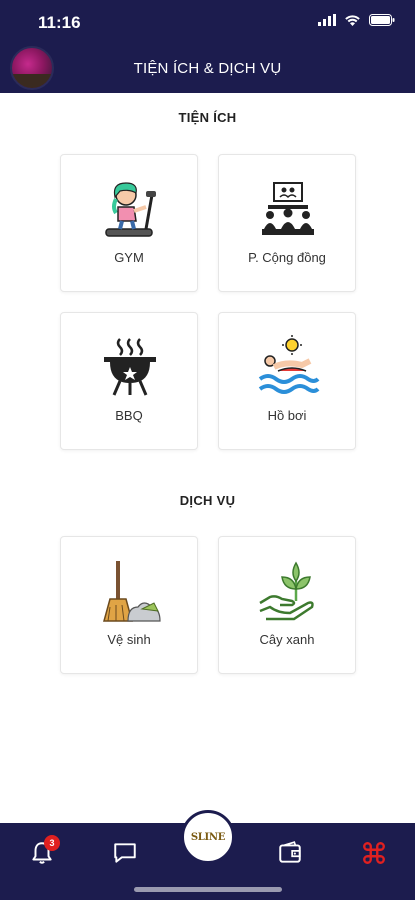 Image resolution: width=415 pixels, height=900 pixels. I want to click on status-time: 11:16, so click(59, 22).